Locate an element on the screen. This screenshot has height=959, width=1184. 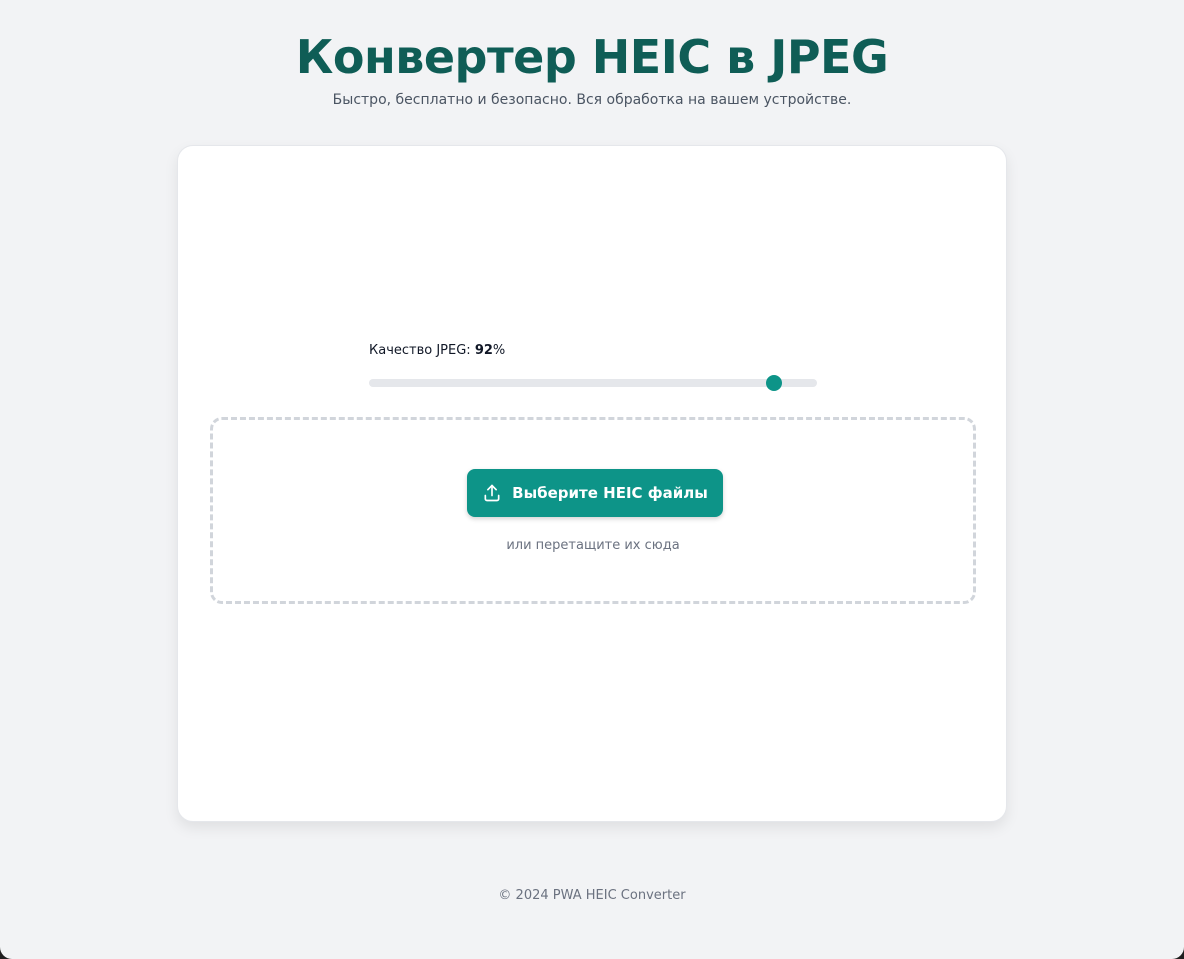
quality-unit: % is located at coordinates (499, 350).